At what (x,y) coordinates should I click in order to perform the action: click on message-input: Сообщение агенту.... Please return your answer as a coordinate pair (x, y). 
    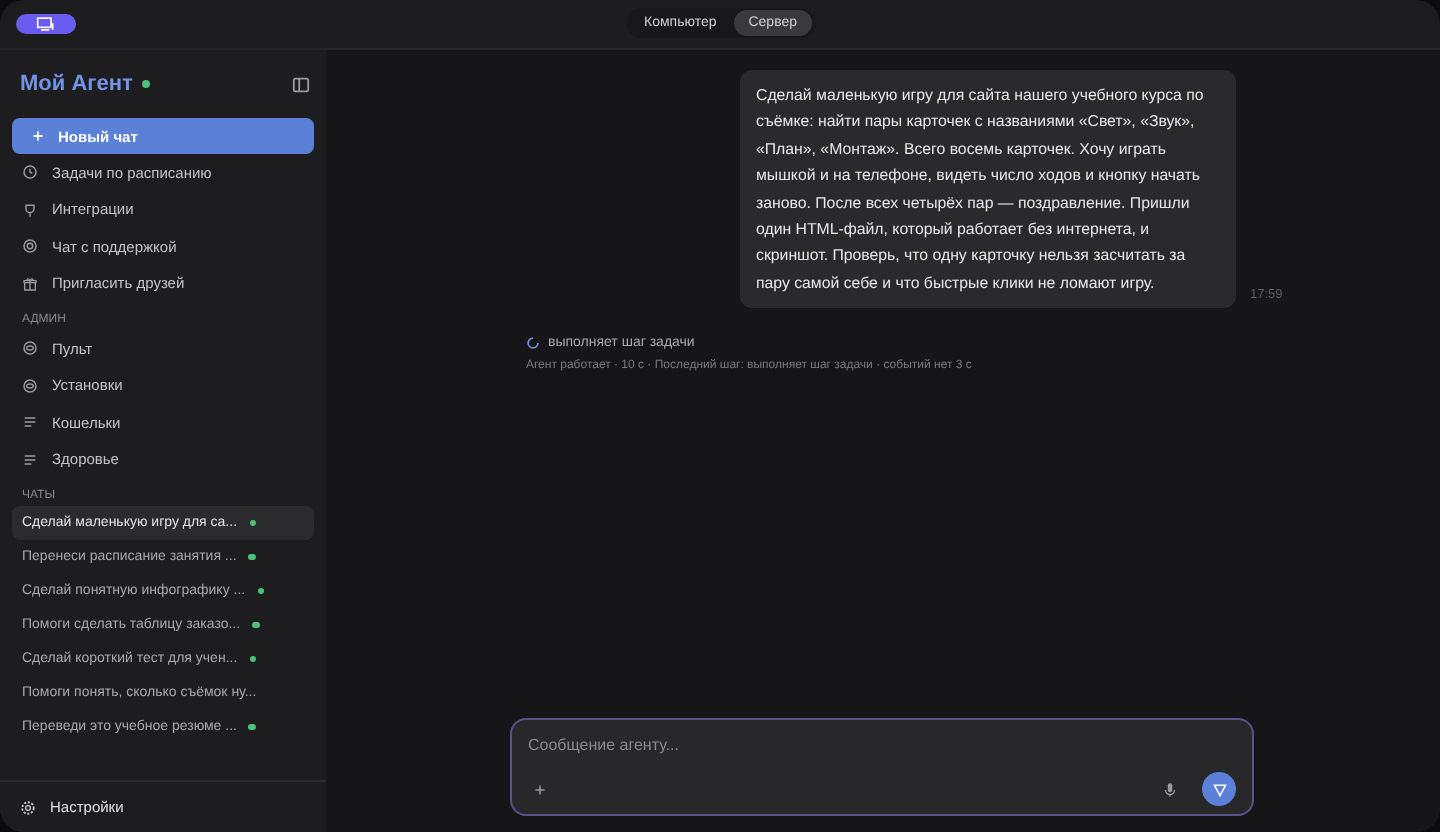
    Looking at the image, I should click on (882, 745).